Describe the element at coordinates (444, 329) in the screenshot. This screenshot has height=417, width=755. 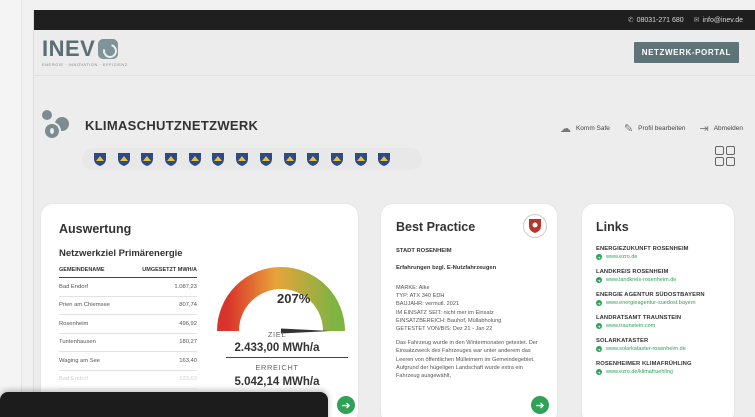
I see `detail-line: GETESTET VON/BIS: Dez 21 - Jan 22` at that location.